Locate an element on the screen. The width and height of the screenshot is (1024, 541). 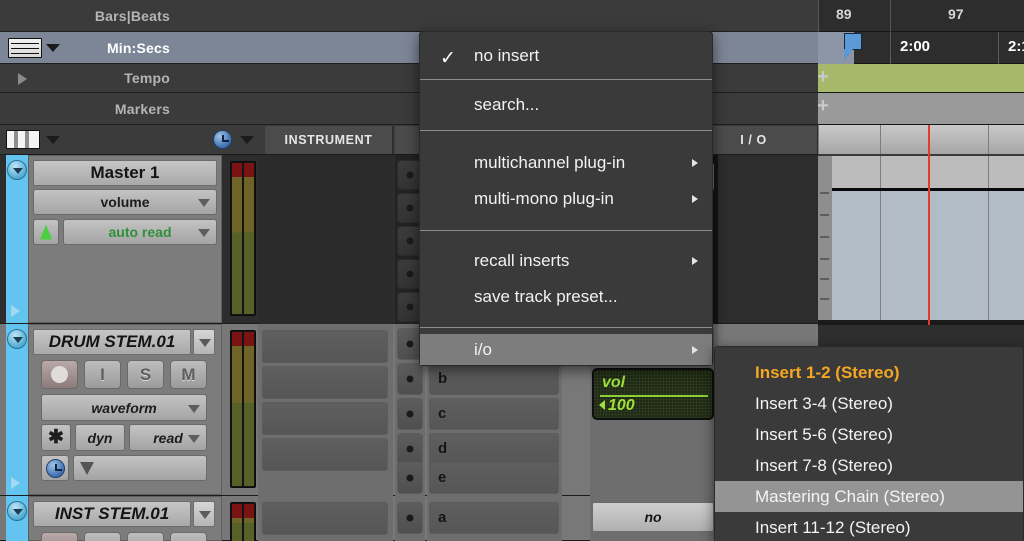
input-monitor-button is located at coordinates (102, 536).